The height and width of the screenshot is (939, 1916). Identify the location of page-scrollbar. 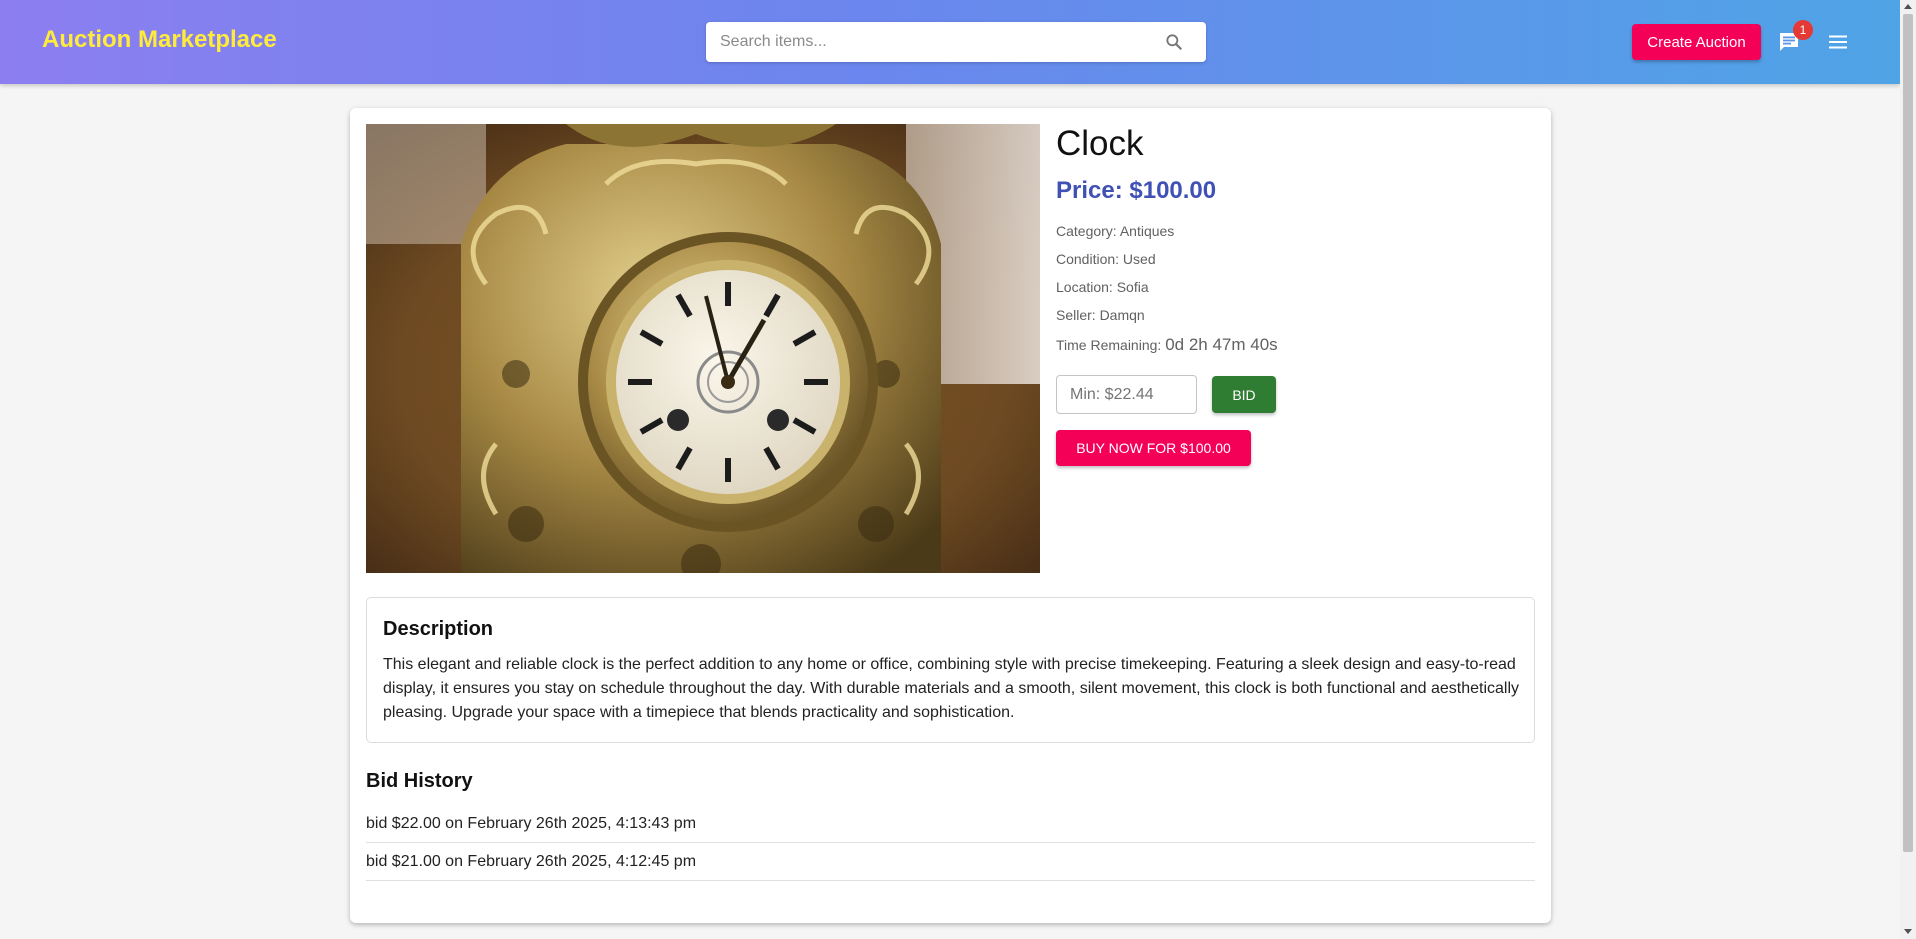
(1908, 469).